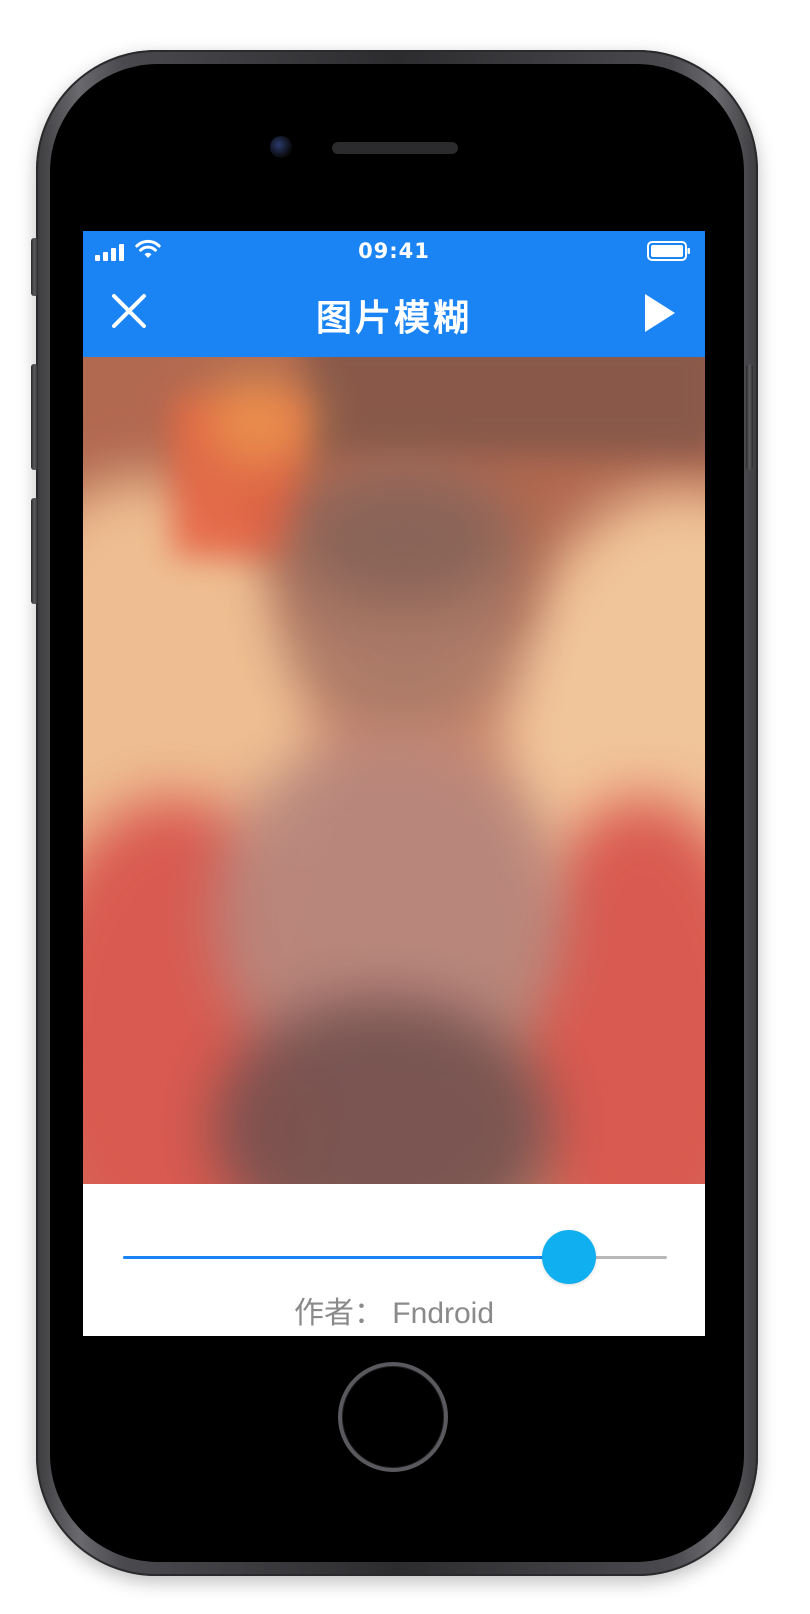 The height and width of the screenshot is (1614, 810). I want to click on volume-up-button, so click(34, 417).